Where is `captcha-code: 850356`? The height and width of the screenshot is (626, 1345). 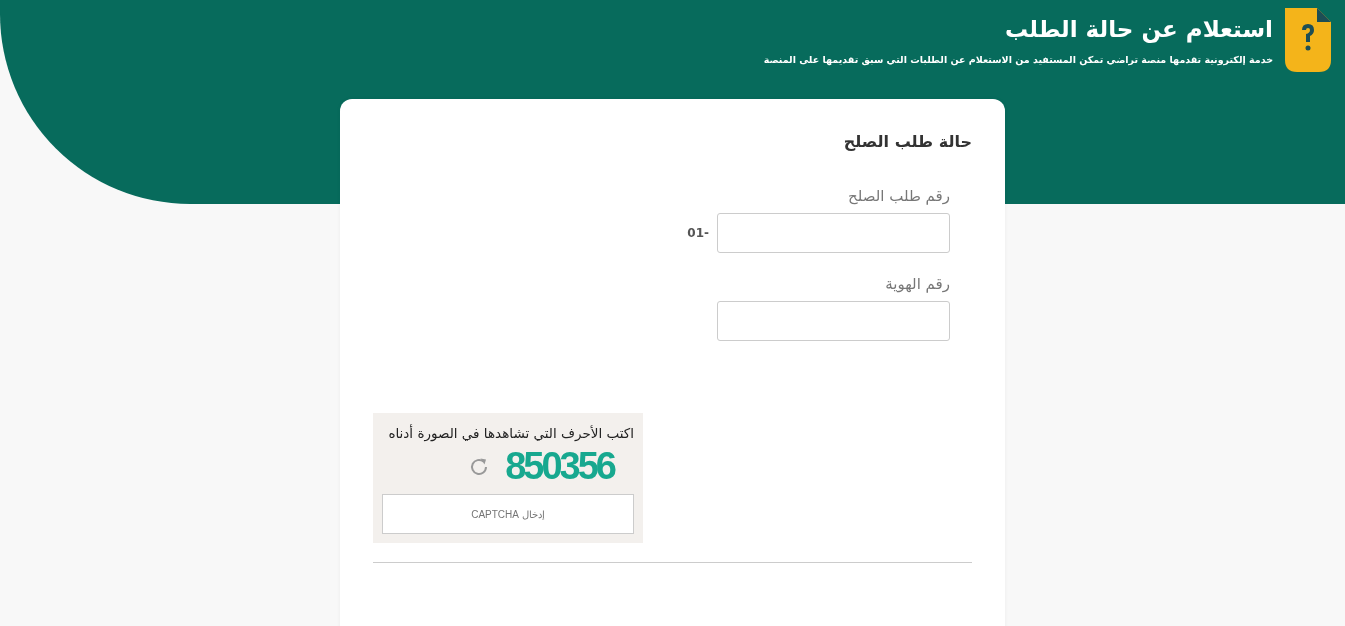
captcha-code: 850356 is located at coordinates (559, 466).